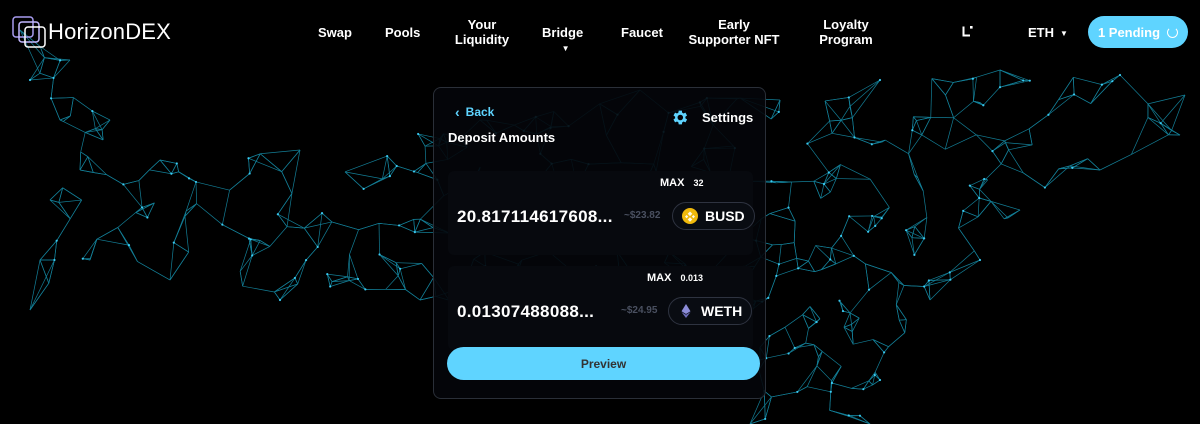 The width and height of the screenshot is (1200, 424). Describe the element at coordinates (710, 311) in the screenshot. I see `token-select-weth: WETH` at that location.